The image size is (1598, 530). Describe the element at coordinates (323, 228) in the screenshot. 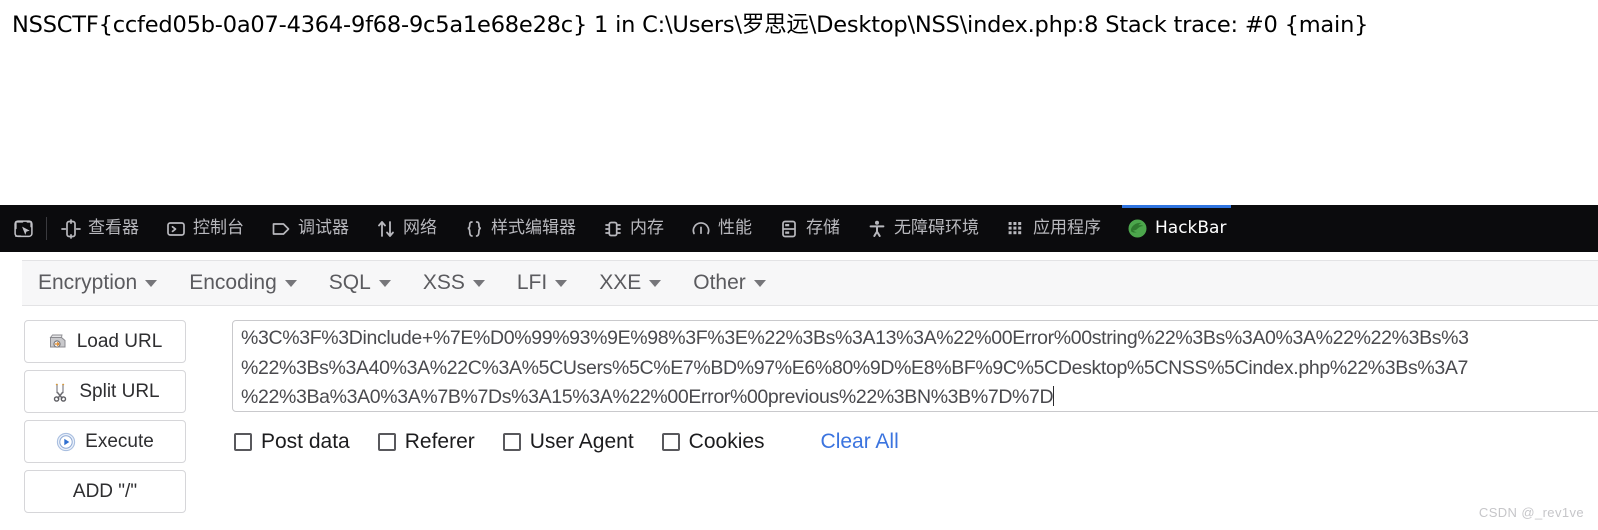

I see `tab-label: 调试器` at that location.